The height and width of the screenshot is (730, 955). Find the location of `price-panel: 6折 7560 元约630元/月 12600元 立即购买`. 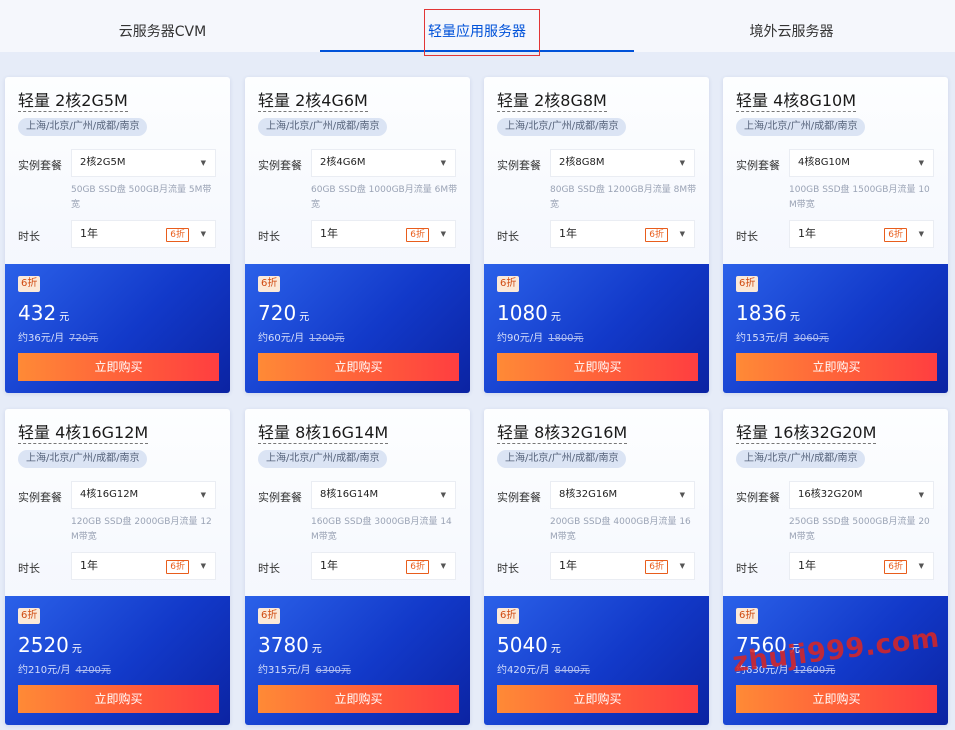

price-panel: 6折 7560 元约630元/月 12600元 立即购买 is located at coordinates (835, 660).